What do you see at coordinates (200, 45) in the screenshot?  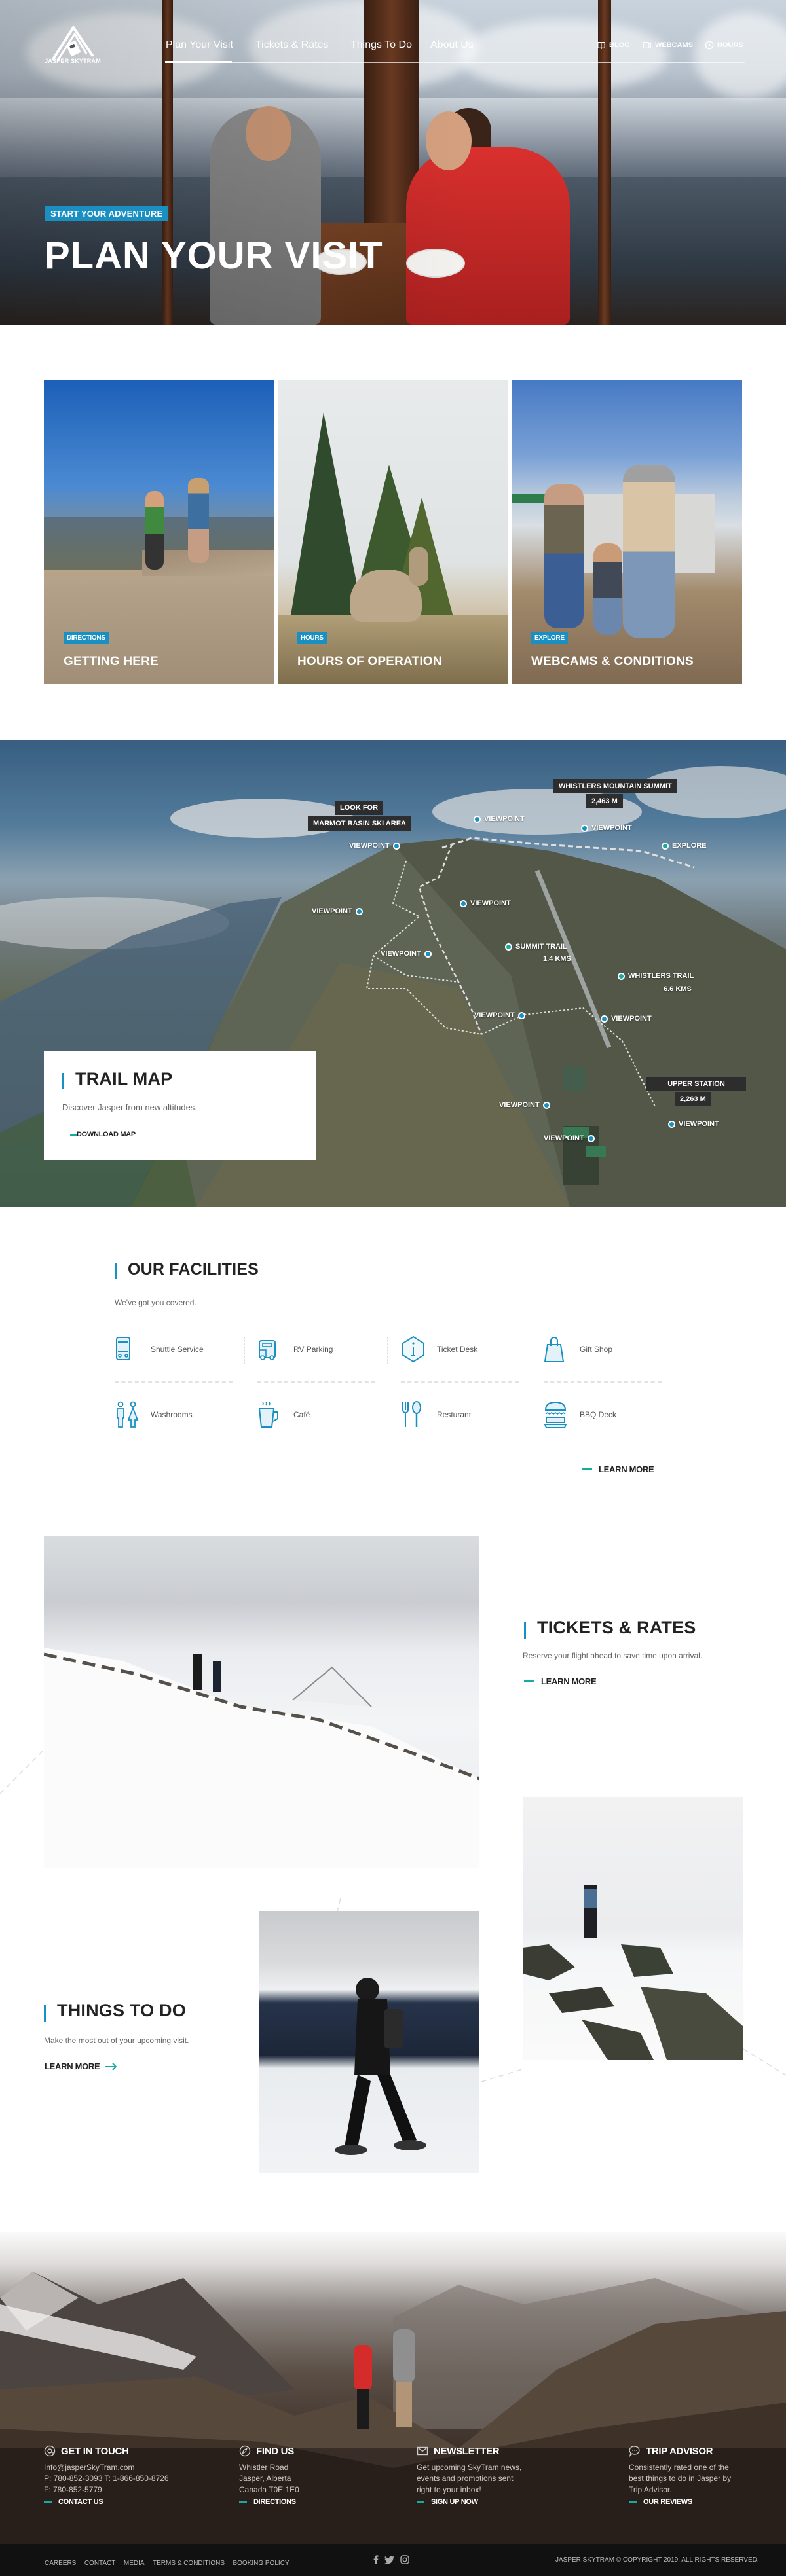 I see `nav-plan-your-visit: Plan Your Visit` at bounding box center [200, 45].